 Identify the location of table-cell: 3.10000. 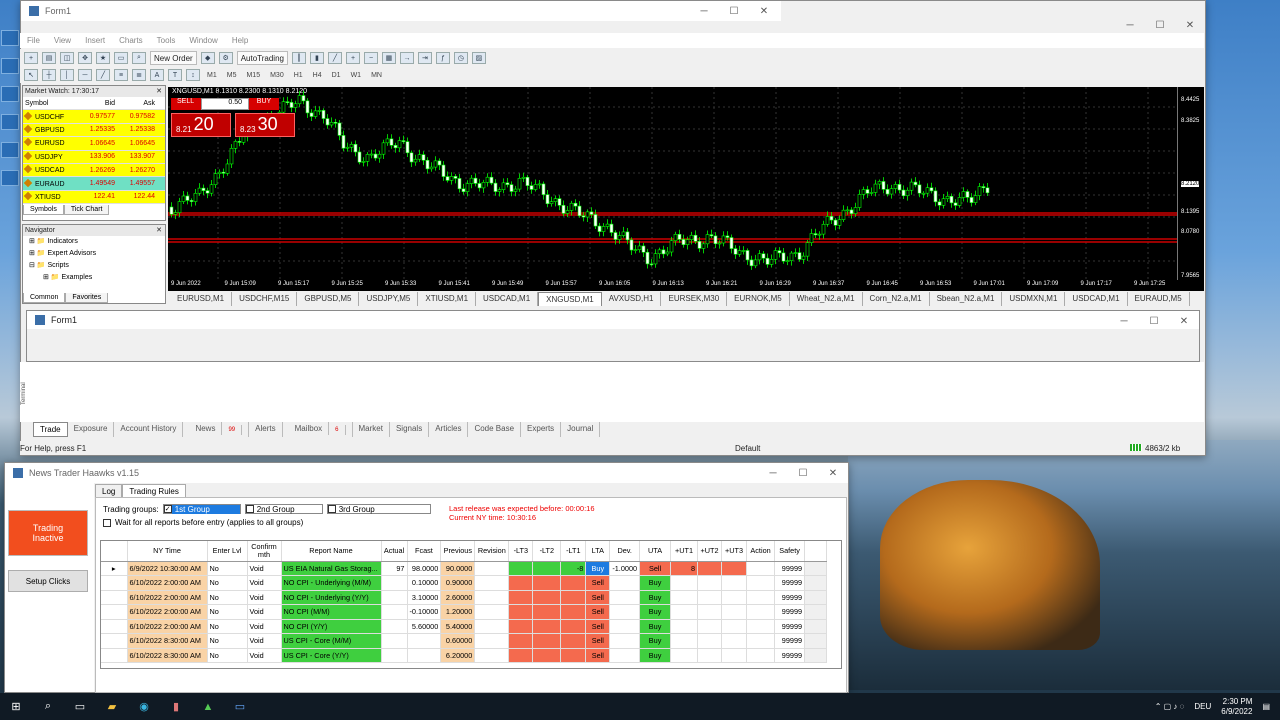
(424, 597).